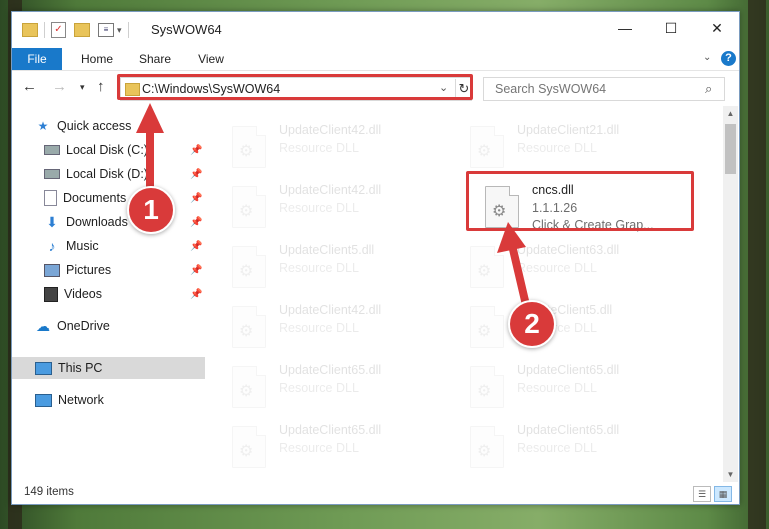 The height and width of the screenshot is (529, 769). Describe the element at coordinates (43, 400) in the screenshot. I see `network-icon` at that location.